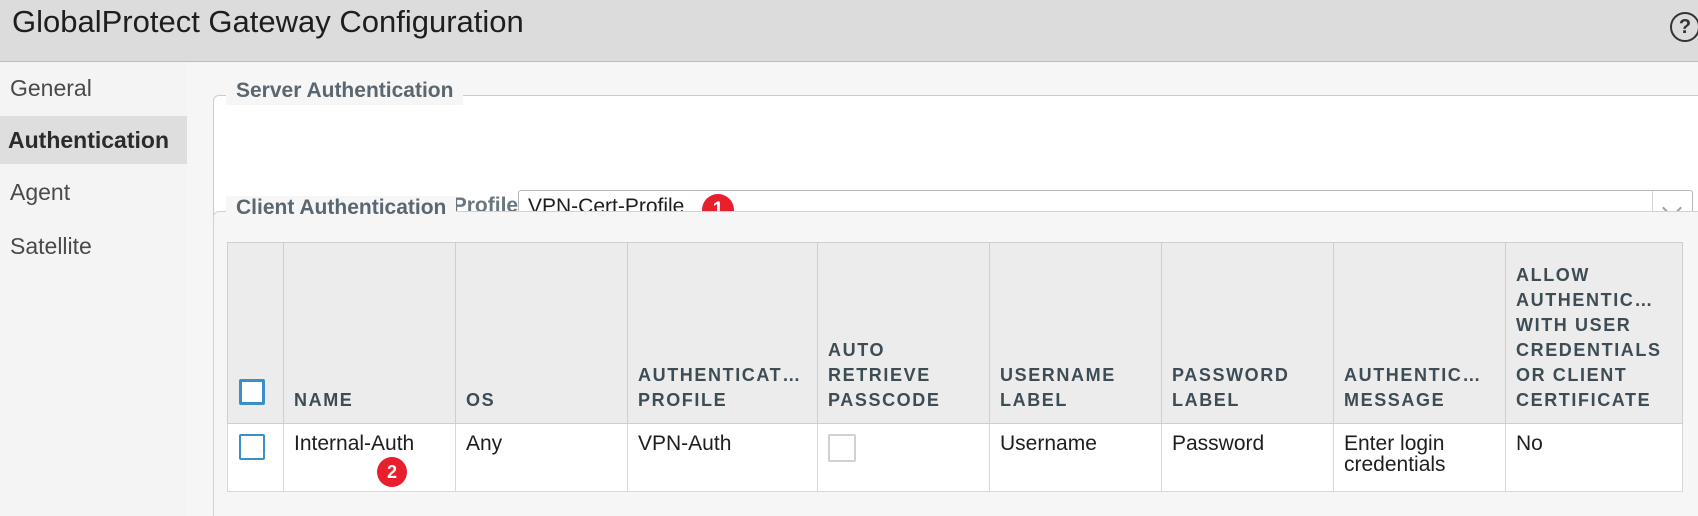 The height and width of the screenshot is (516, 1698). Describe the element at coordinates (722, 457) in the screenshot. I see `cell-auth-profile: VPN-Auth` at that location.